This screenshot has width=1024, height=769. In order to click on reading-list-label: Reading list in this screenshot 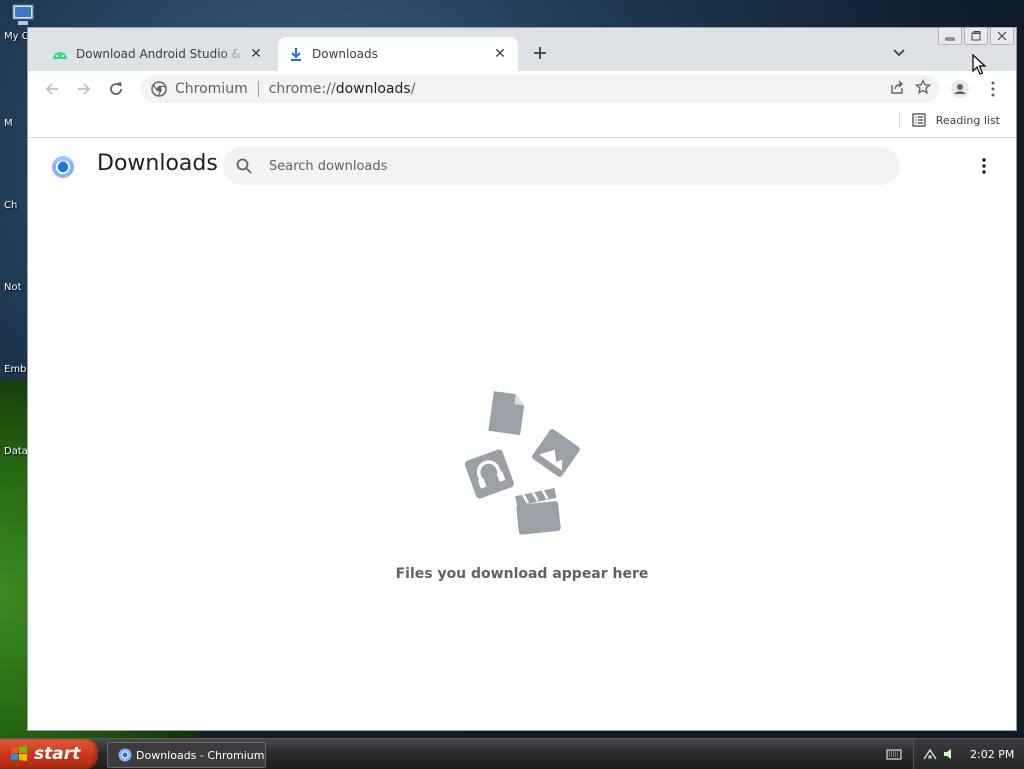, I will do `click(967, 120)`.